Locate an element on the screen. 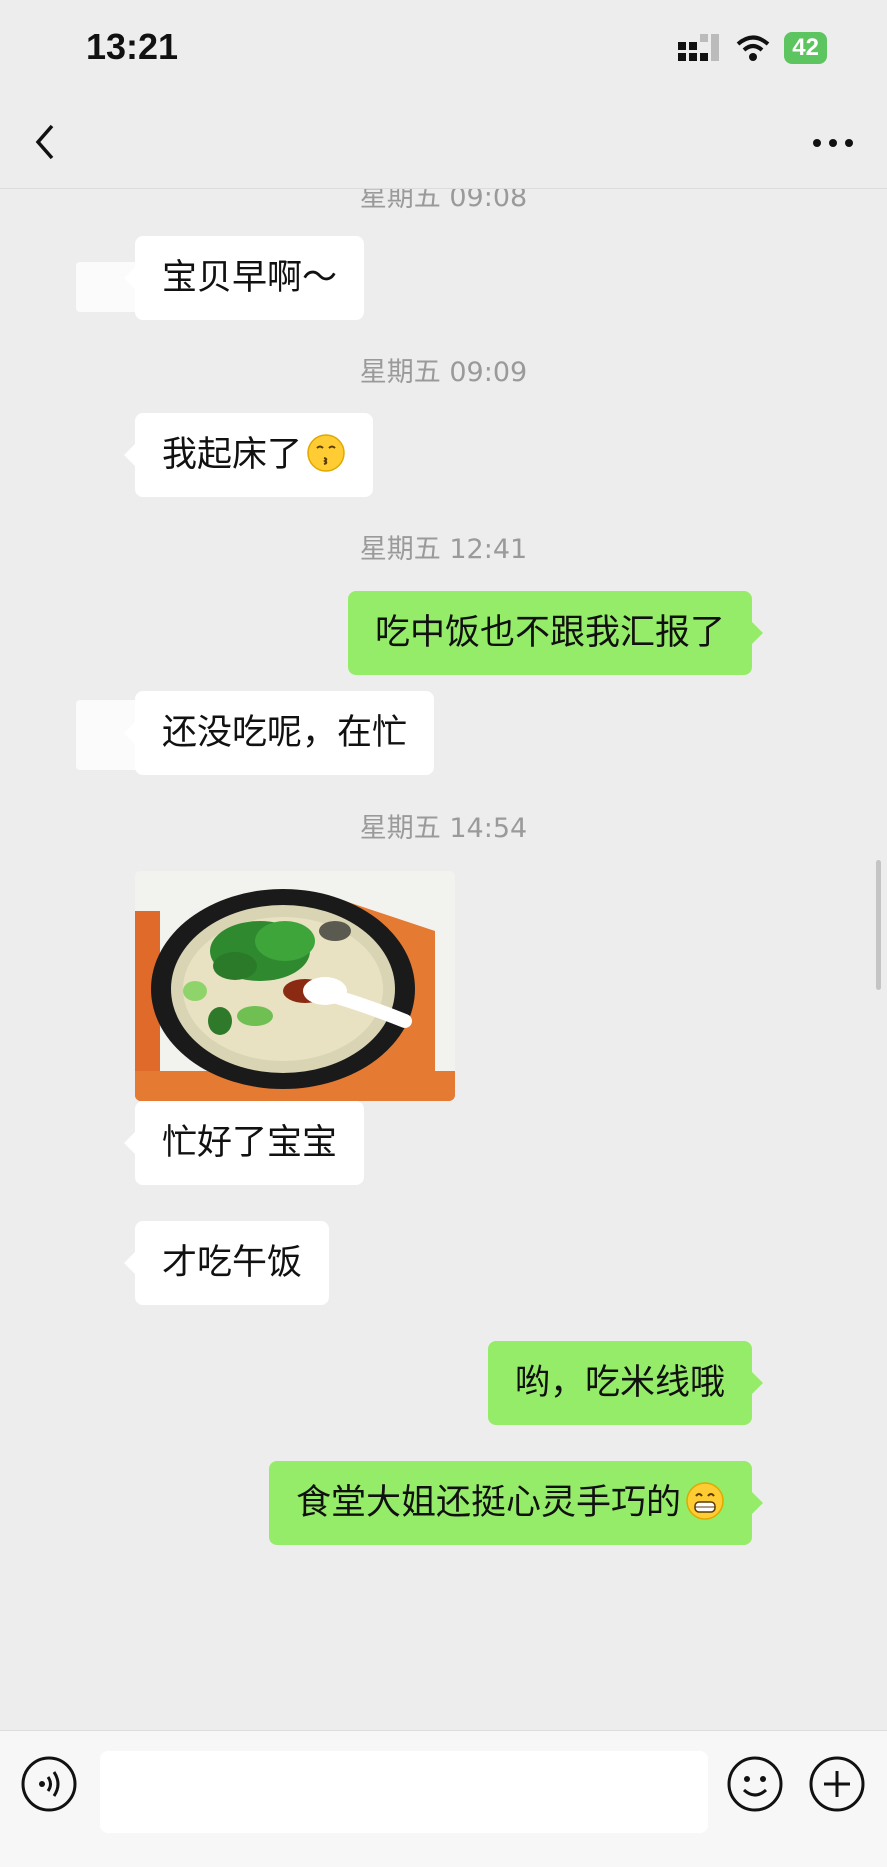  plus-icon is located at coordinates (837, 1784).